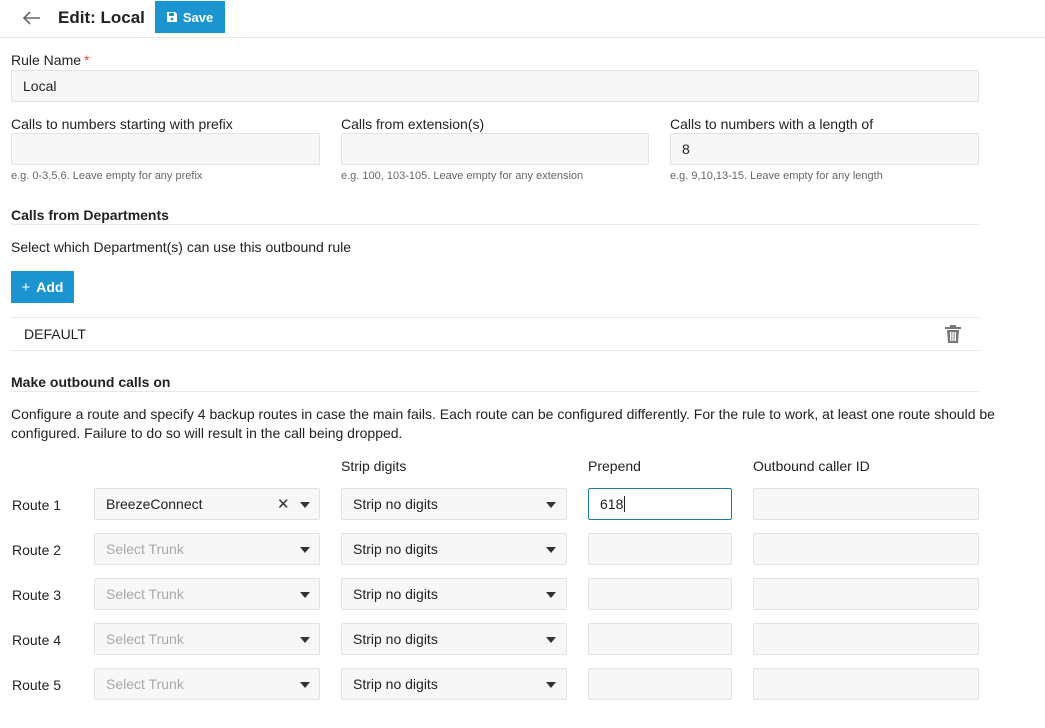 The image size is (1045, 728). What do you see at coordinates (37, 685) in the screenshot?
I see `route-label: Route 5` at bounding box center [37, 685].